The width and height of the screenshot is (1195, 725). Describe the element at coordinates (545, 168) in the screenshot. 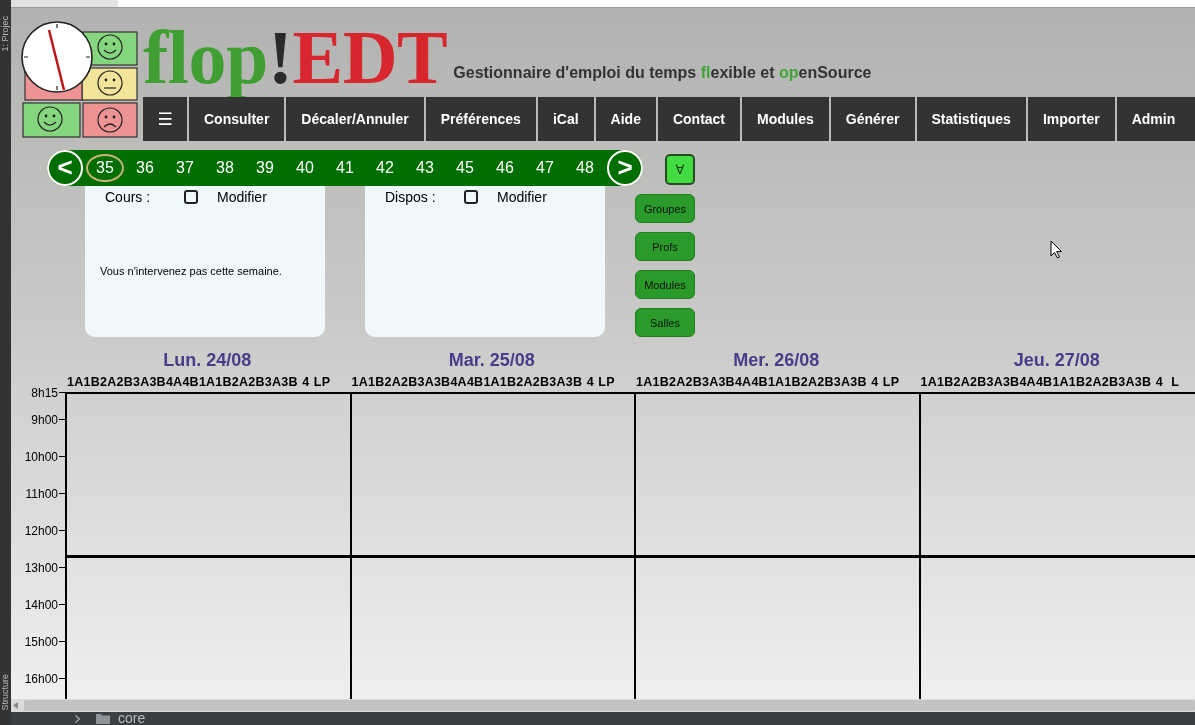

I see `week-number: 47` at that location.